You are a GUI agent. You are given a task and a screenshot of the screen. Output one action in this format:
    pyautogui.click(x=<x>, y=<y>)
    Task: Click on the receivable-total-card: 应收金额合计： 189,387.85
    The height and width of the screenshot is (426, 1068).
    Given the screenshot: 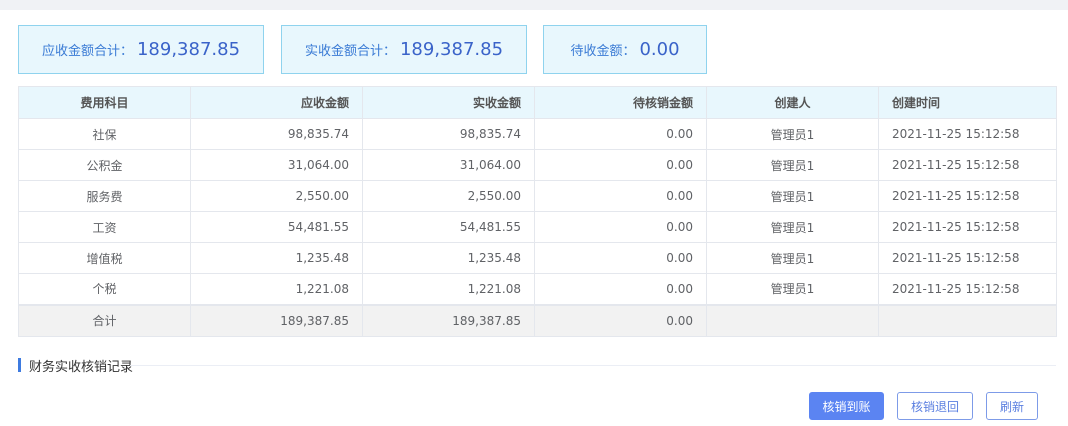 What is the action you would take?
    pyautogui.click(x=141, y=49)
    